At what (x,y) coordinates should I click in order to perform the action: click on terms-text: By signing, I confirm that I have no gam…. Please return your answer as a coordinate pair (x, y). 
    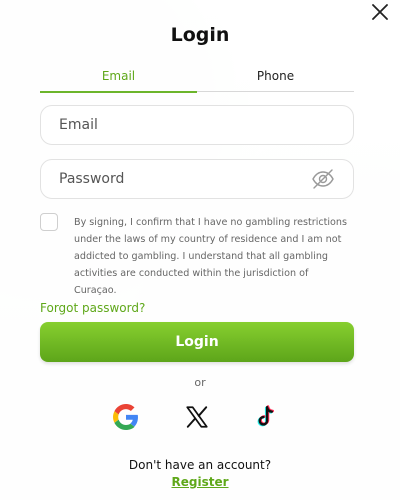
    Looking at the image, I should click on (211, 256).